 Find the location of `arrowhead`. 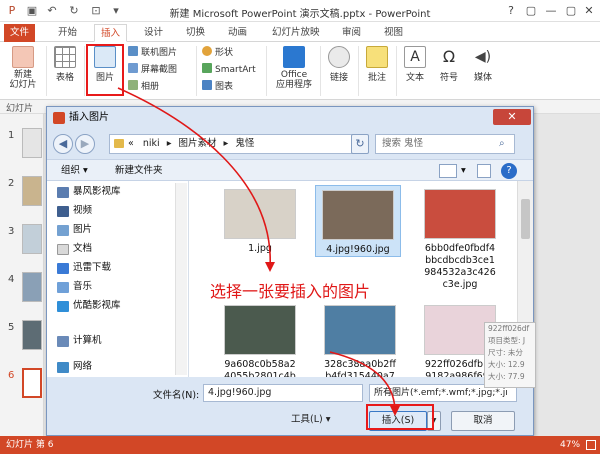

arrowhead is located at coordinates (270, 267).